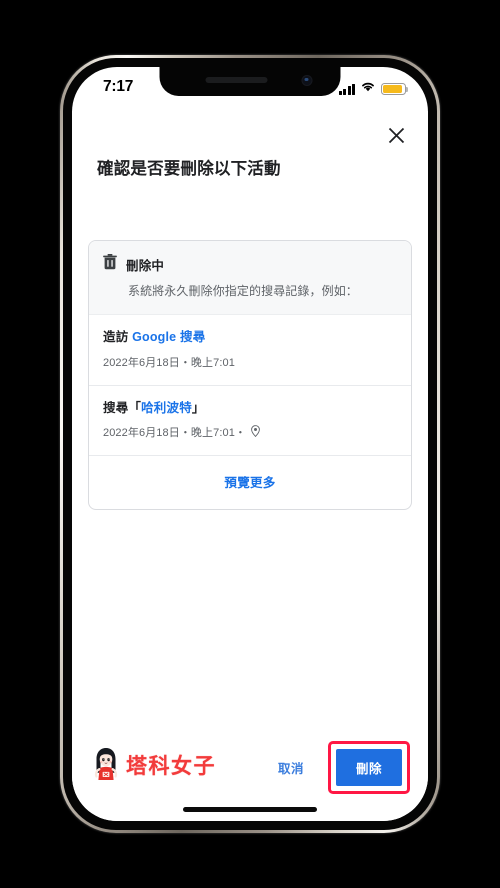 This screenshot has height=888, width=500. I want to click on watermark: 塔科女子, so click(153, 766).